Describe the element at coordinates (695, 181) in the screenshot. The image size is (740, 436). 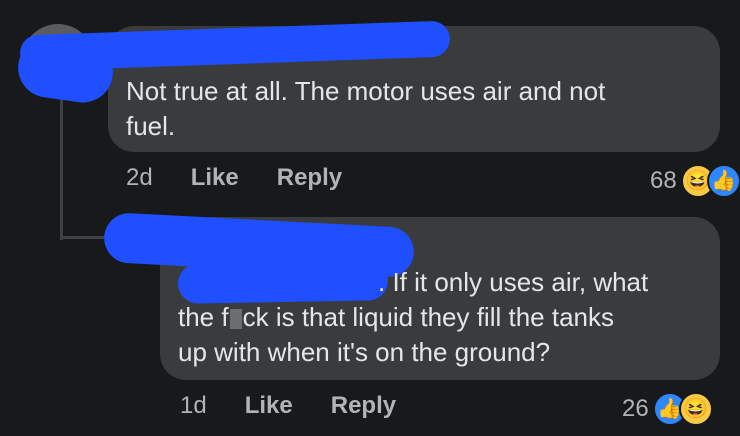
I see `reaction-summary: 68 😆 👍` at that location.